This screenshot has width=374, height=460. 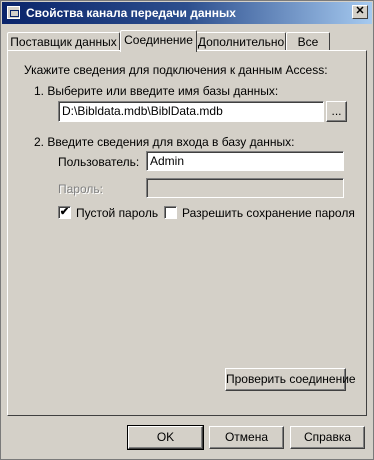 What do you see at coordinates (156, 91) in the screenshot?
I see `step1-label: 1. Выберите или введите имя базы данных:` at bounding box center [156, 91].